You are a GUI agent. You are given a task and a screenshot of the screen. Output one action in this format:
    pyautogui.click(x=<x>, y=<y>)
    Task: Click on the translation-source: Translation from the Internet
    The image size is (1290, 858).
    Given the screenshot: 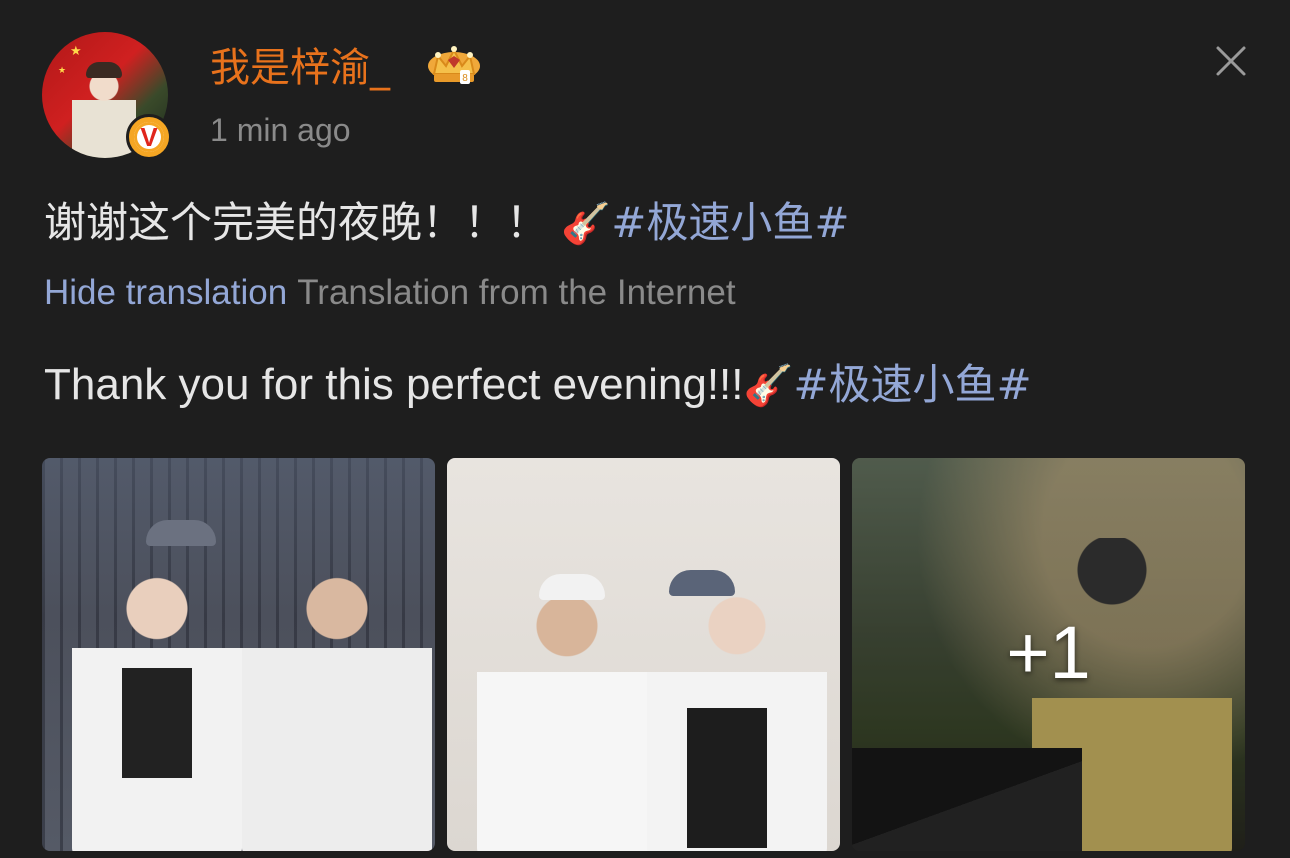 What is the action you would take?
    pyautogui.click(x=516, y=292)
    